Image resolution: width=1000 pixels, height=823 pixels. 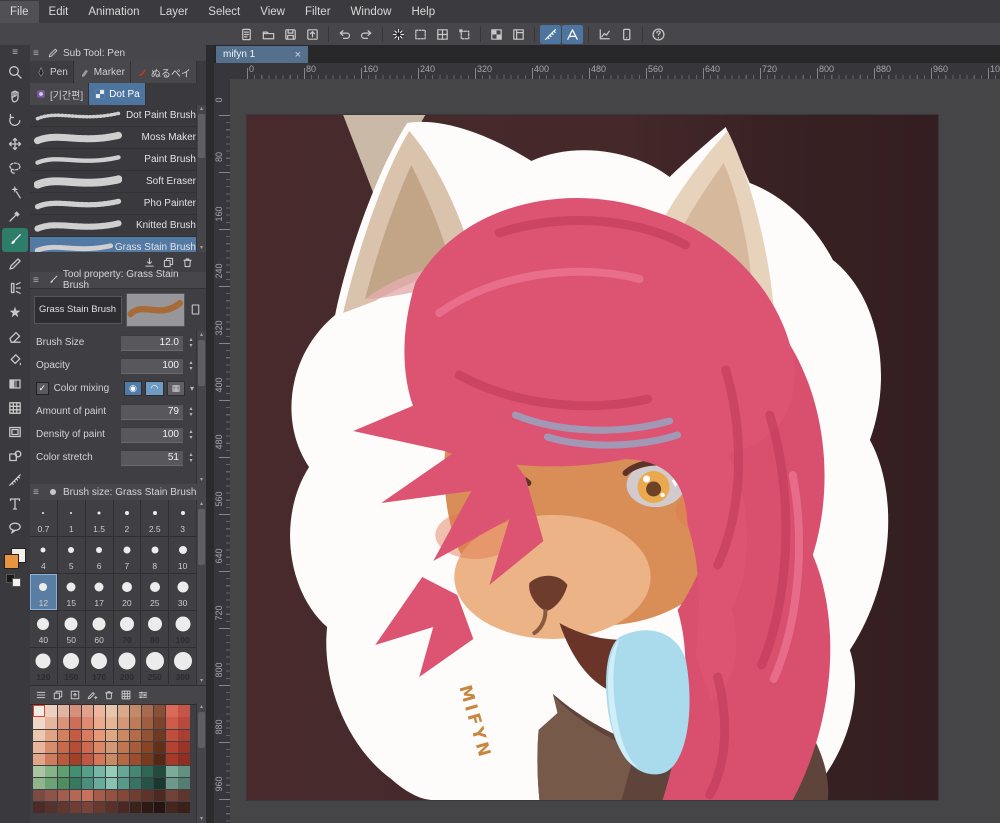 What do you see at coordinates (15, 384) in the screenshot?
I see `tool-gradient` at bounding box center [15, 384].